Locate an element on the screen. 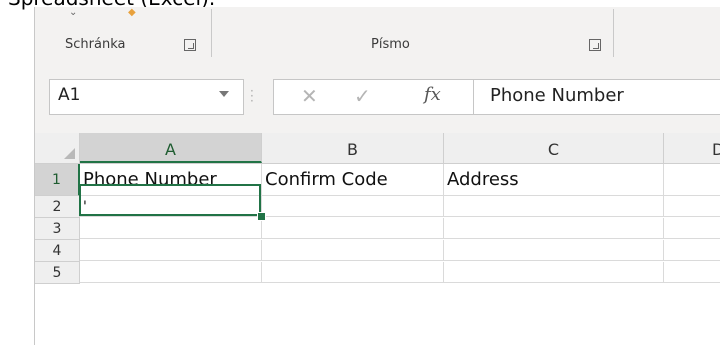 This screenshot has height=345, width=720. table-row: 5 is located at coordinates (377, 273).